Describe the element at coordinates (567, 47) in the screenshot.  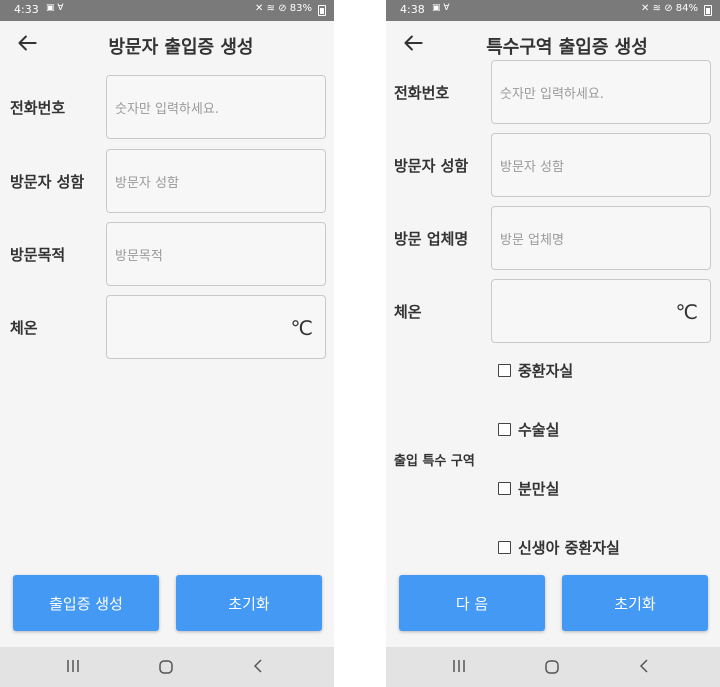
I see `page-title: 특수구역 출입증 생성` at that location.